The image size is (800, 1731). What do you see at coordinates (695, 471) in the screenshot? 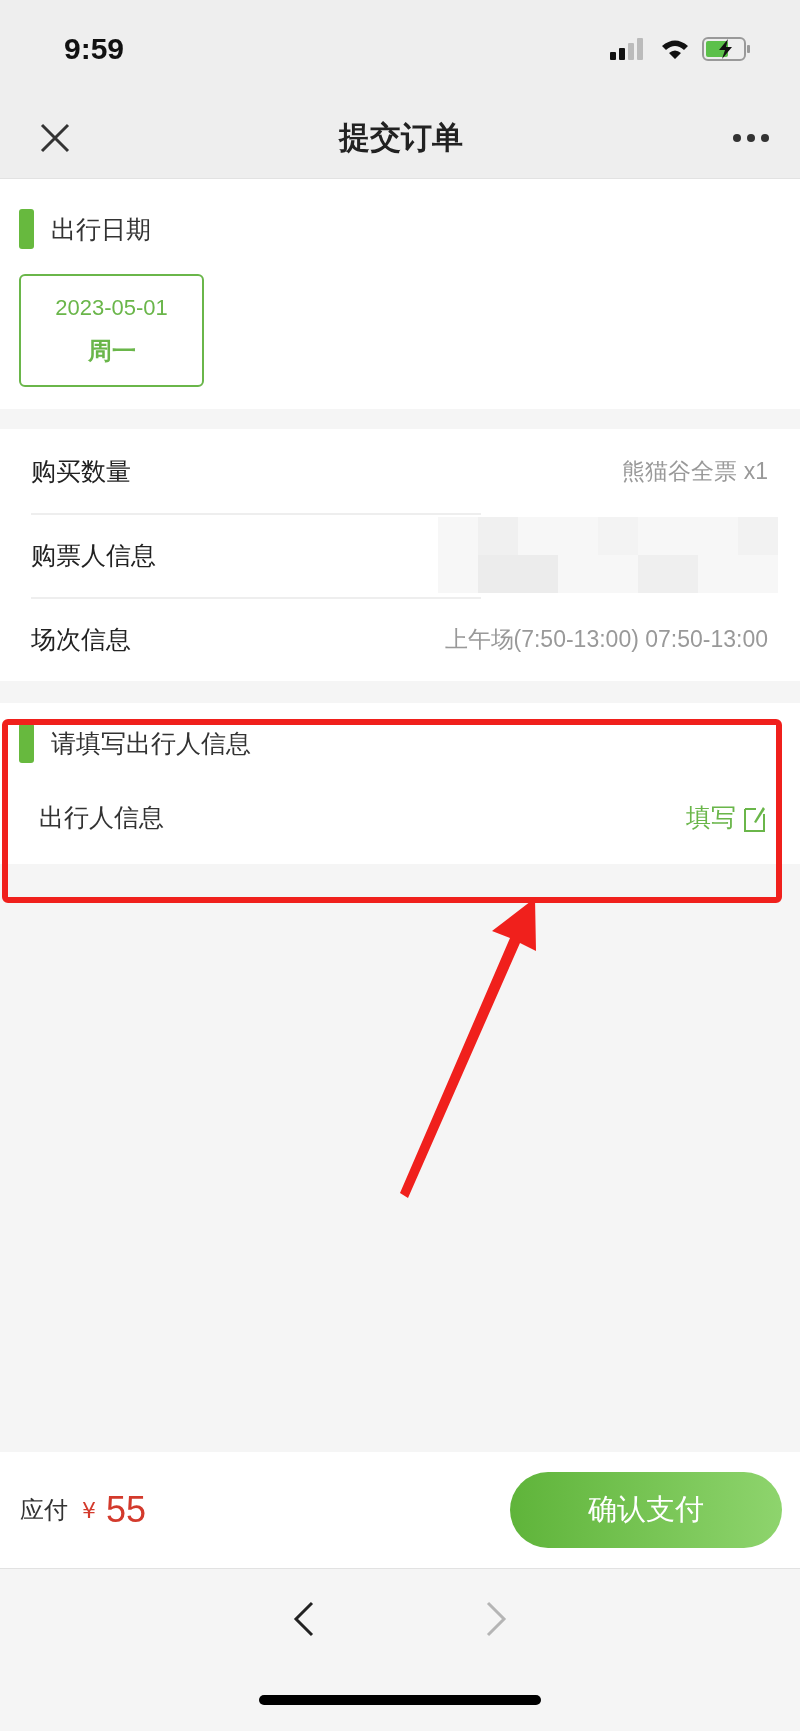
I see `row-value: 熊猫谷全票 x1` at bounding box center [695, 471].